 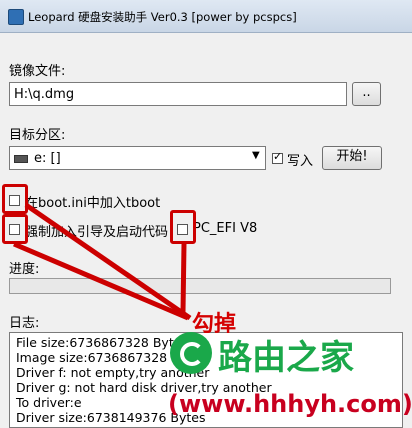 What do you see at coordinates (290, 404) in the screenshot?
I see `watermark-url: (www.hhhyh.com)` at bounding box center [290, 404].